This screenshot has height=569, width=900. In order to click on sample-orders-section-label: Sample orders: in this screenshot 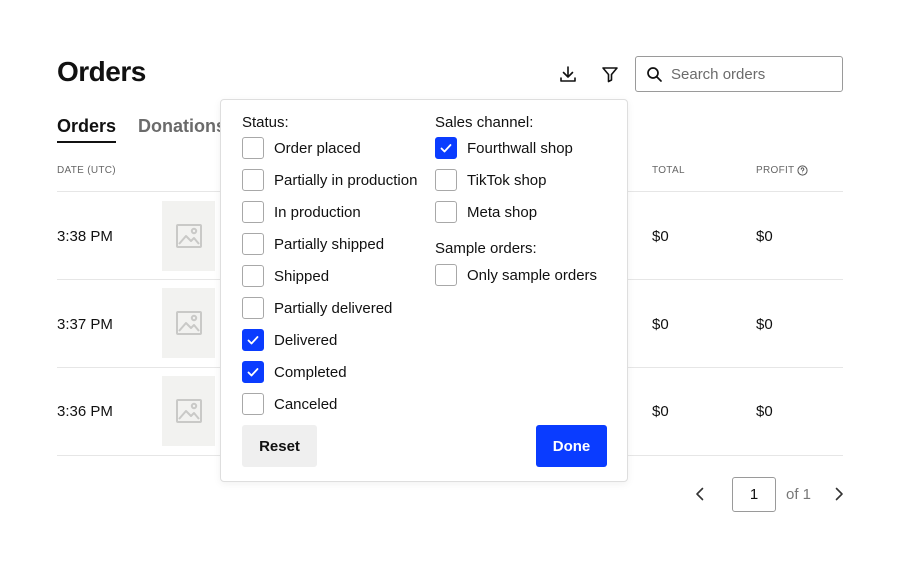, I will do `click(486, 248)`.